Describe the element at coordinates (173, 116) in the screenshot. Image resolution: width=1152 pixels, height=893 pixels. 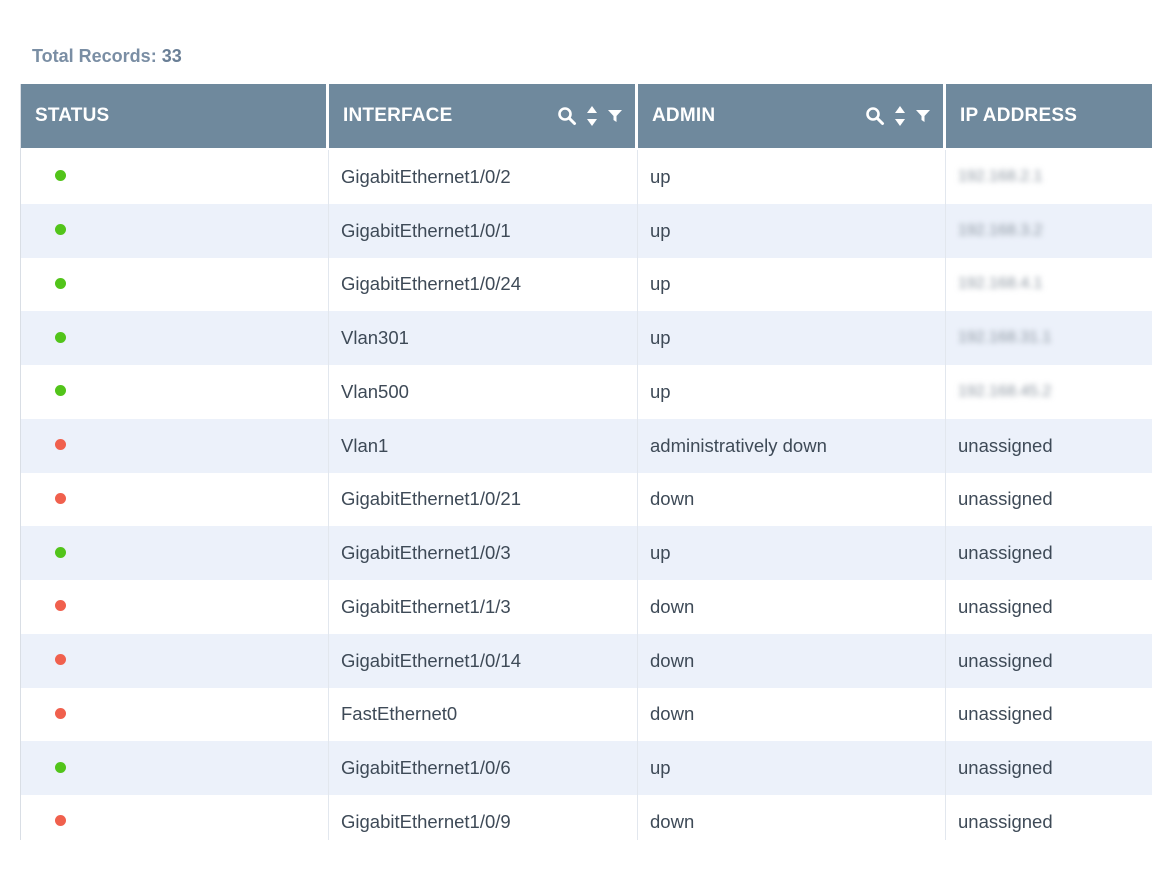
I see `column-header-status: STATUS` at that location.